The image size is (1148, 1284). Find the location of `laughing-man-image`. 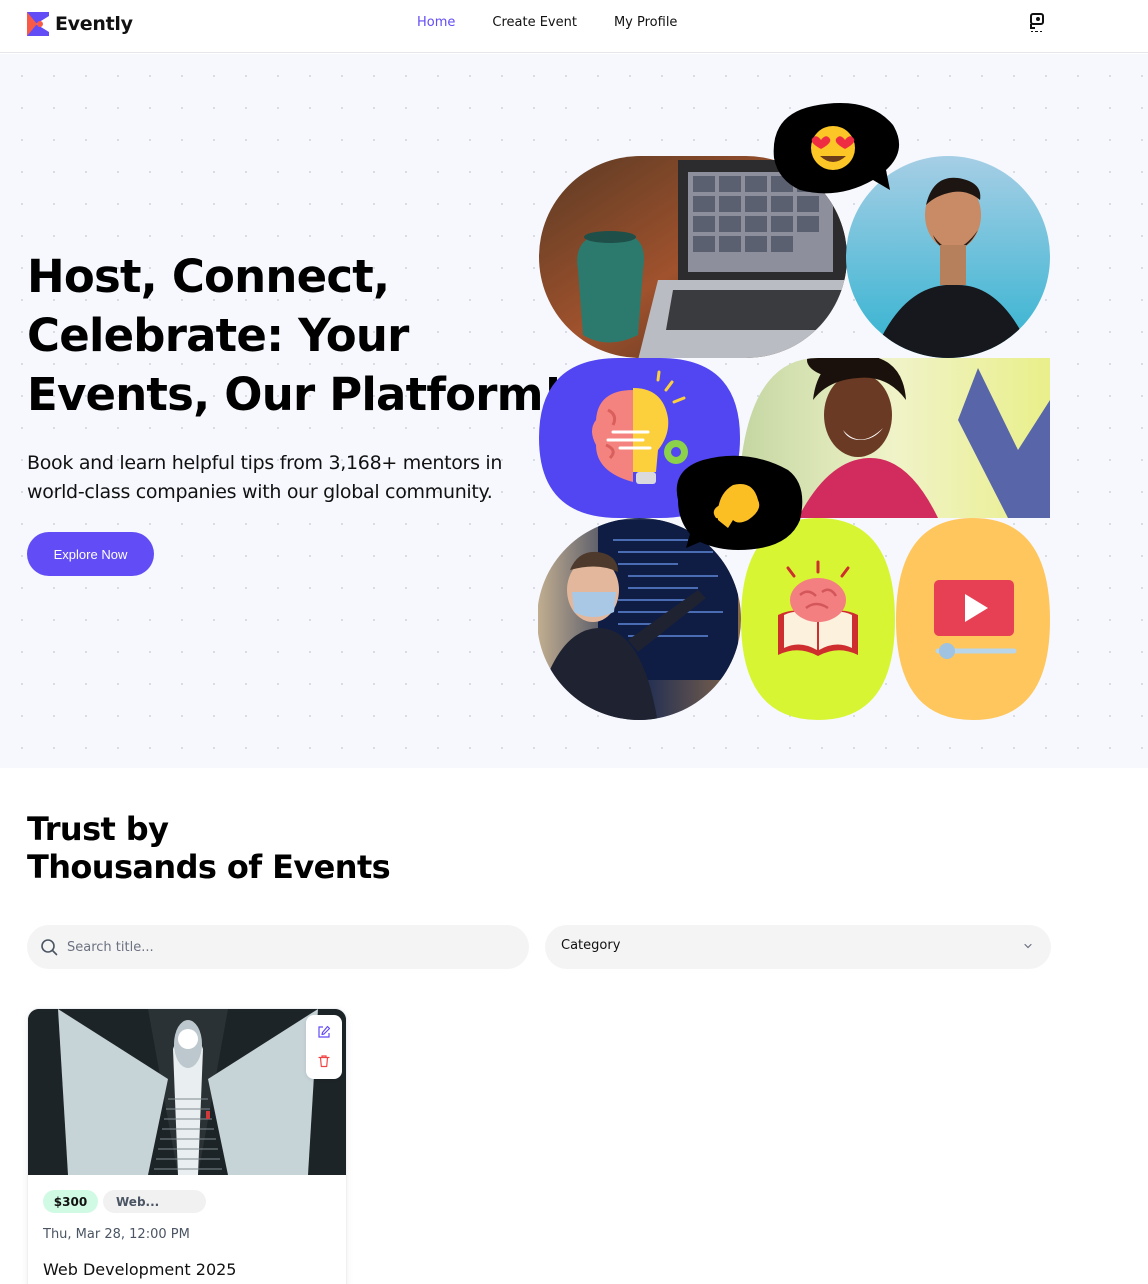

laughing-man-image is located at coordinates (948, 257).